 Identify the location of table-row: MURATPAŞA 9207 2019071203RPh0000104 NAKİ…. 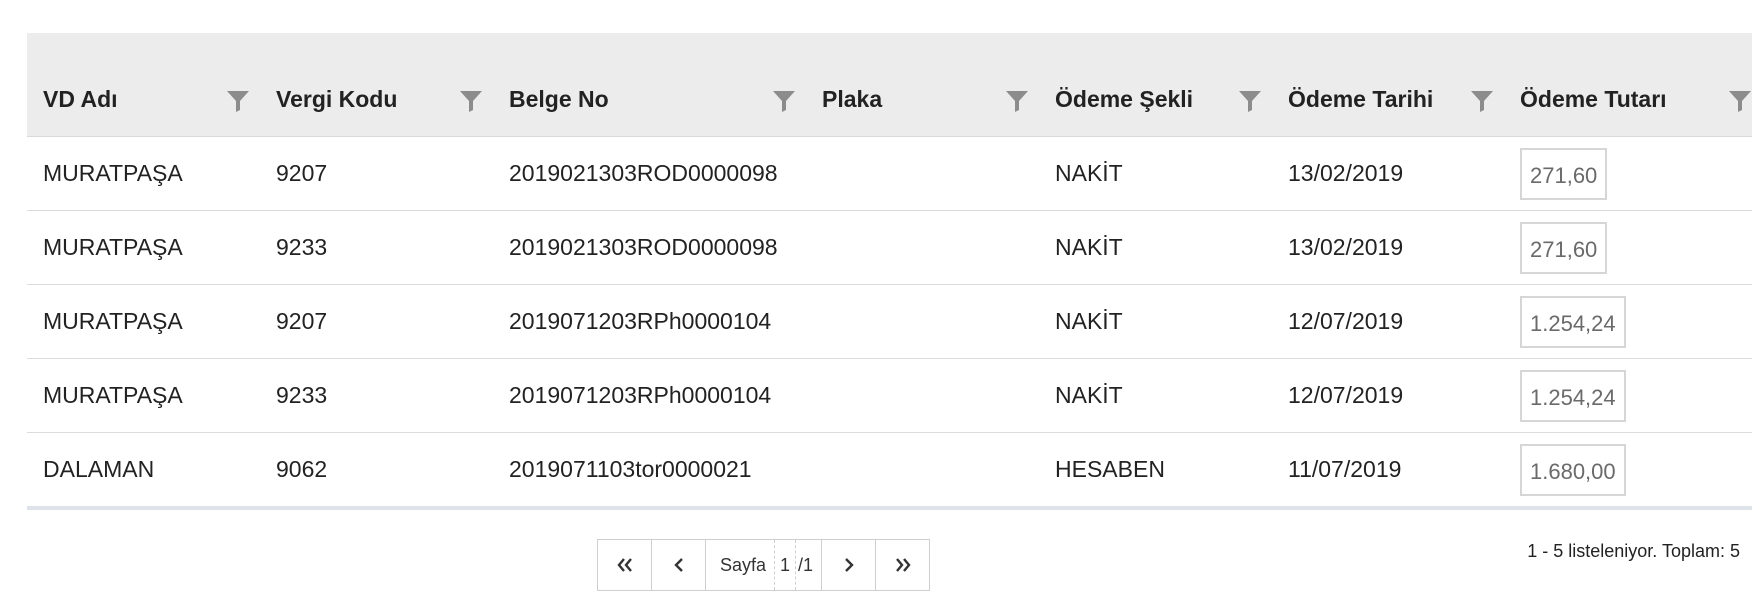
(889, 322).